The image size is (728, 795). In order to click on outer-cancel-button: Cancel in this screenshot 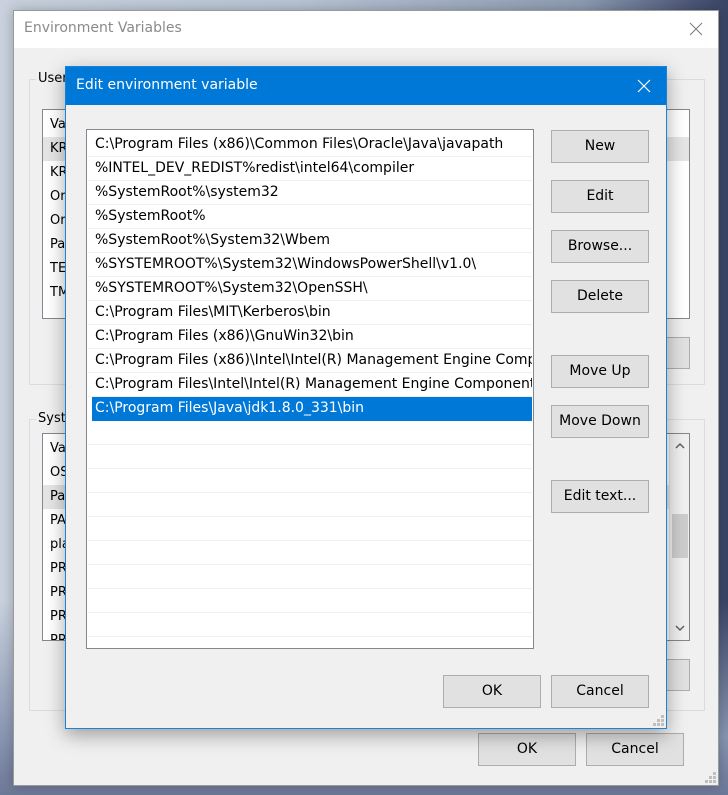, I will do `click(635, 749)`.